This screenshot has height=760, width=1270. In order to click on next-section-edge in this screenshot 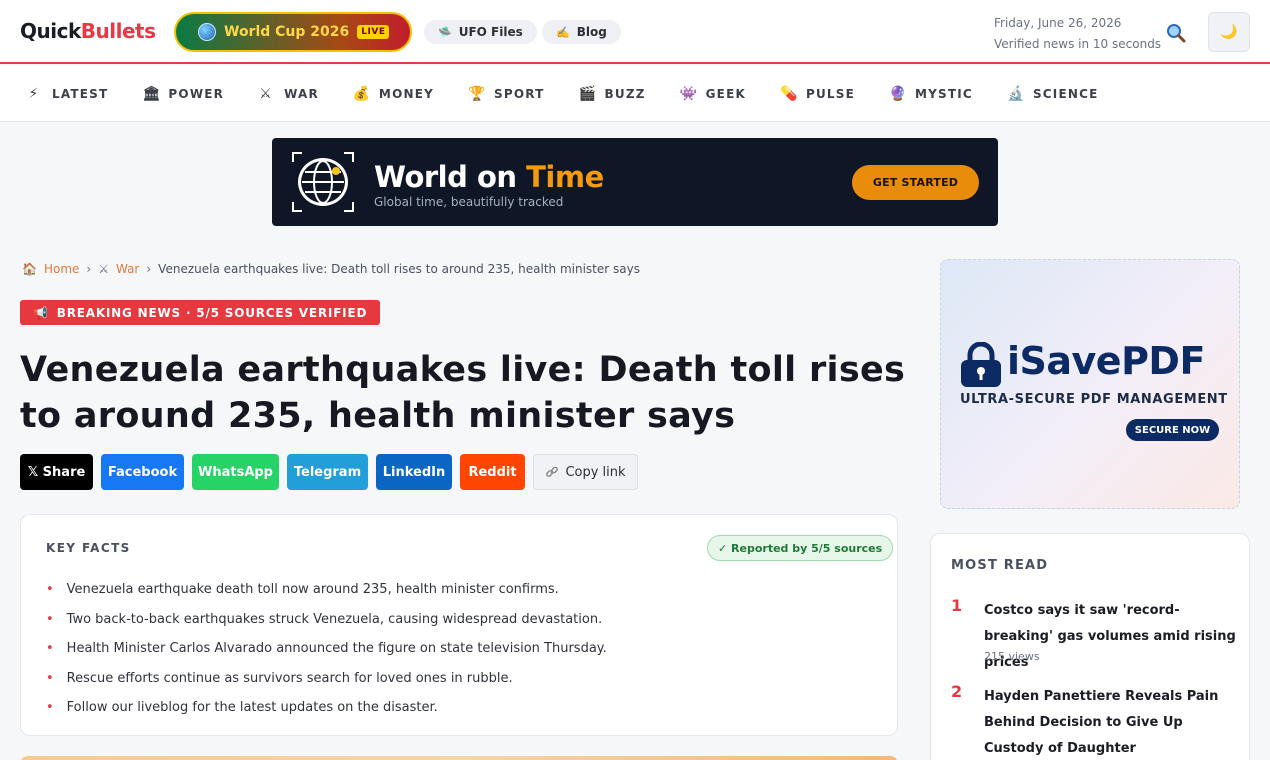, I will do `click(459, 758)`.